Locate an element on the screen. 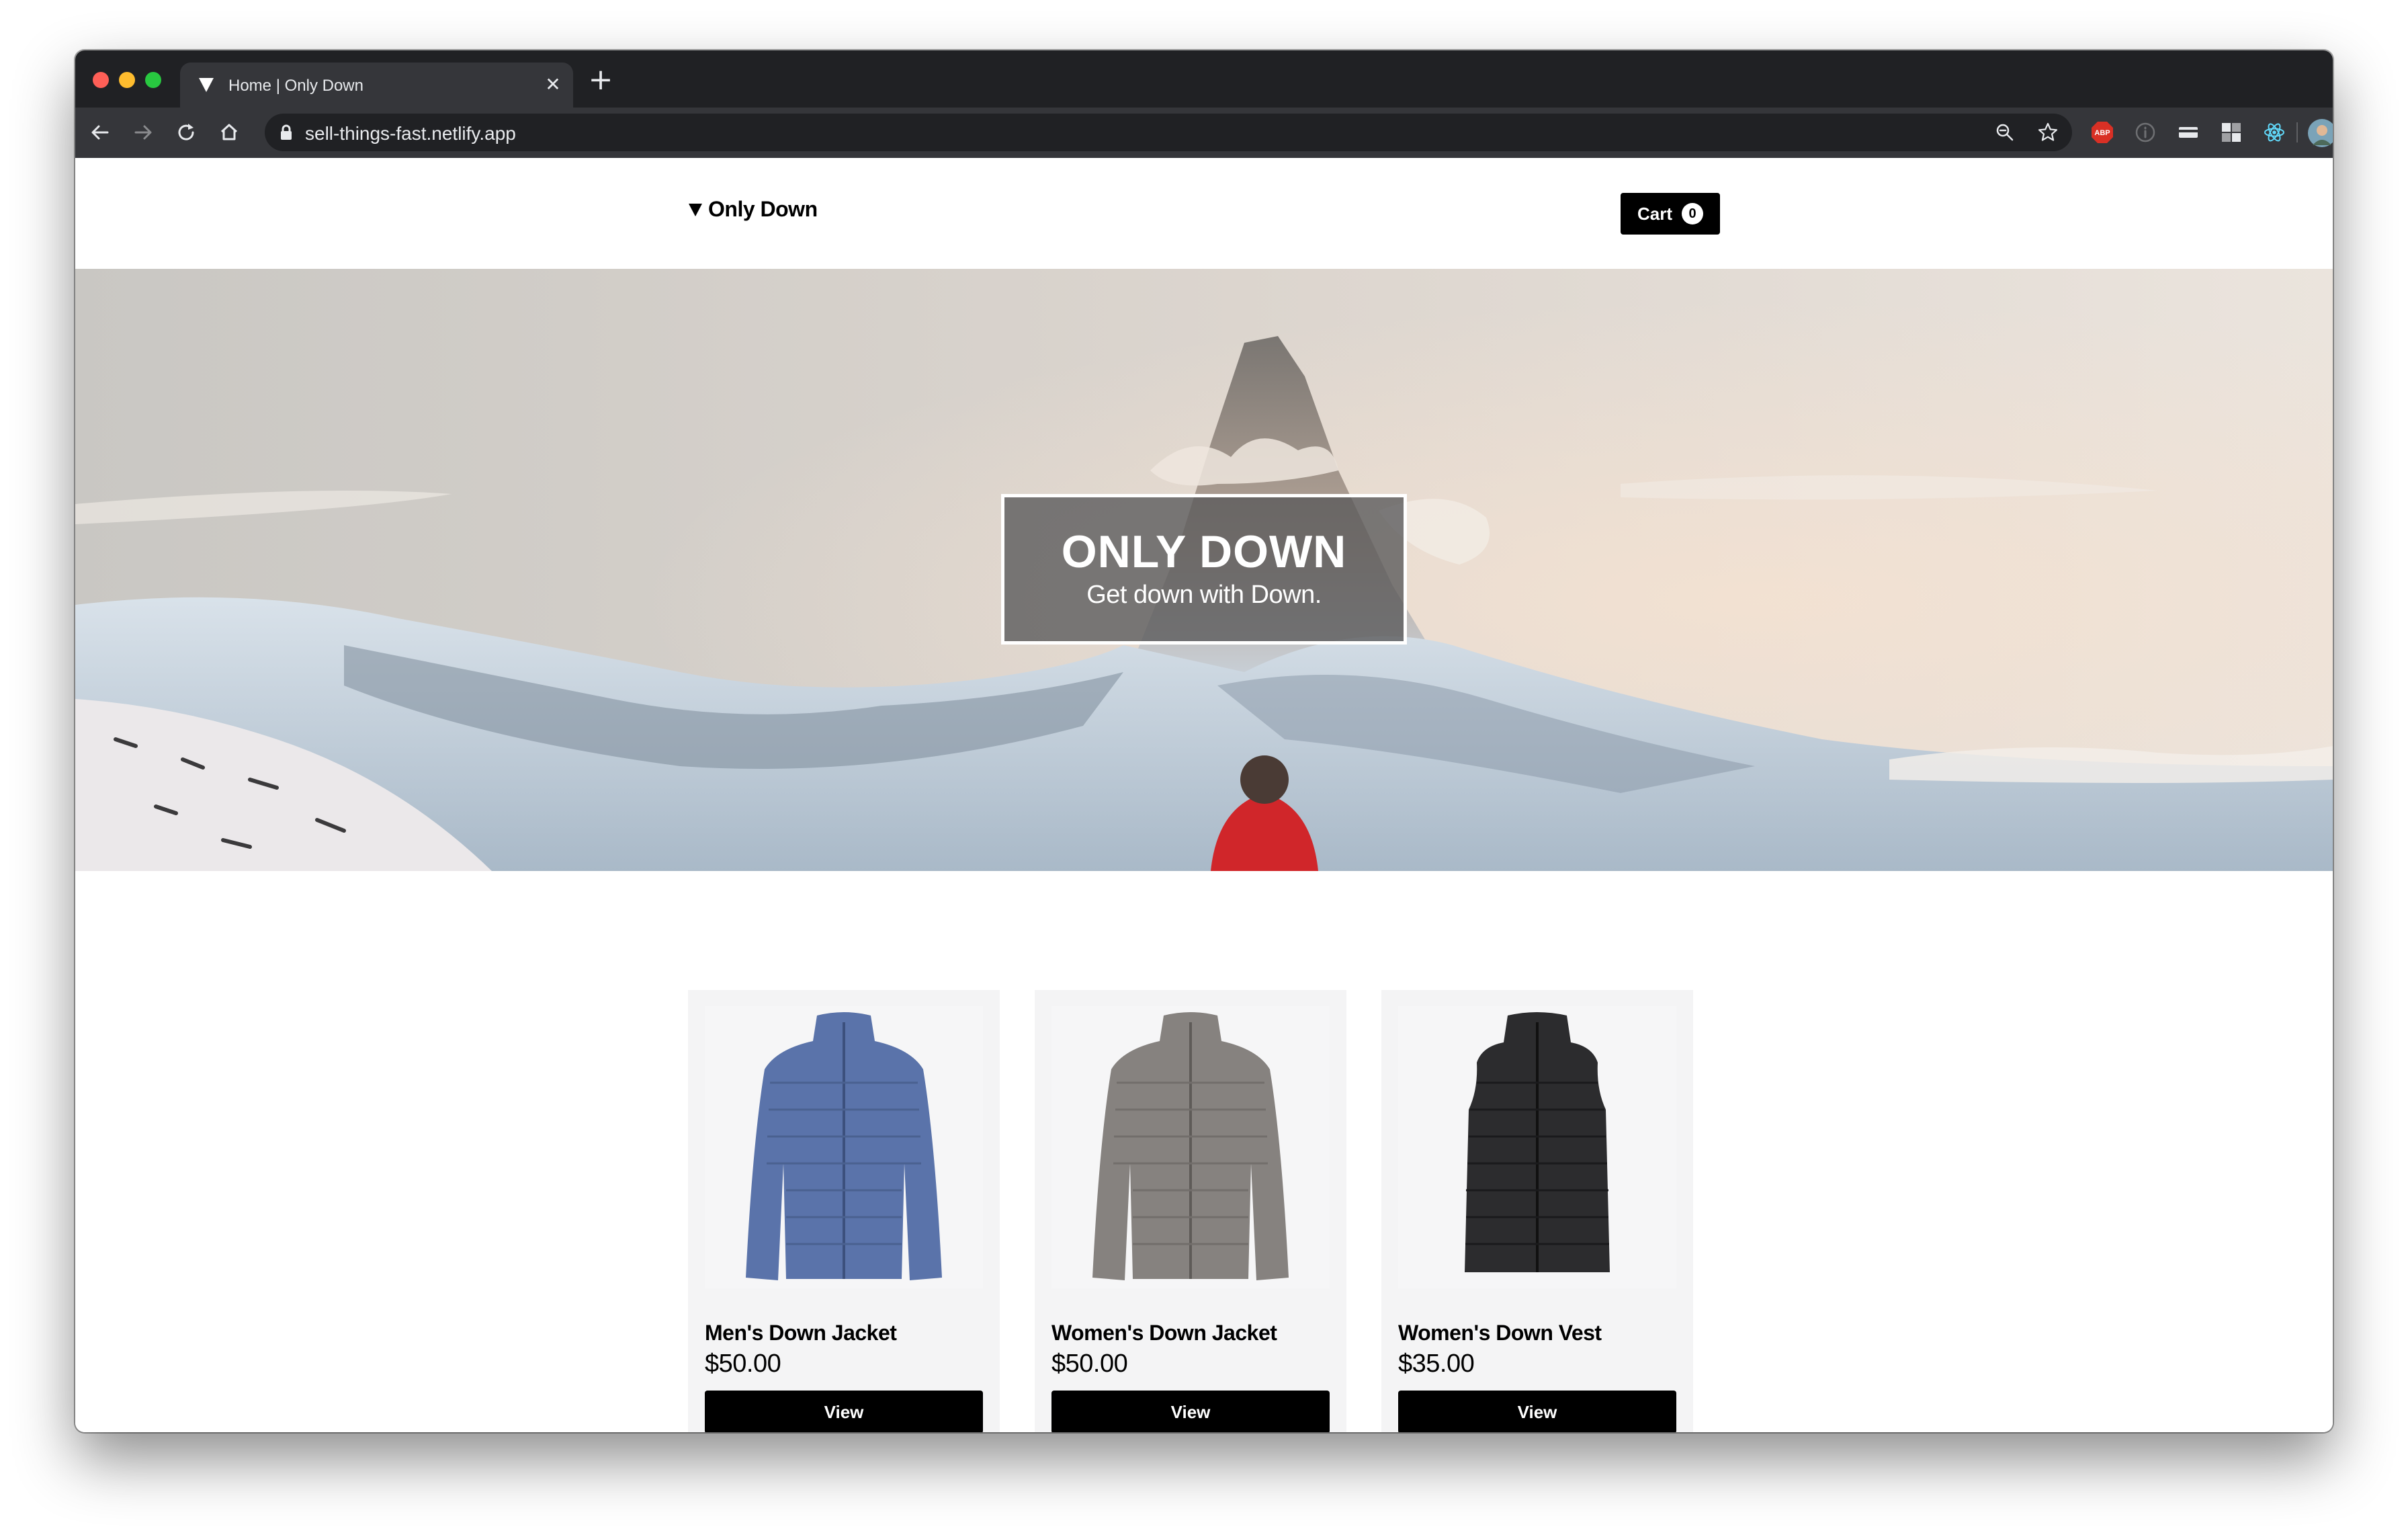  blue-jacket-icon is located at coordinates (844, 1146).